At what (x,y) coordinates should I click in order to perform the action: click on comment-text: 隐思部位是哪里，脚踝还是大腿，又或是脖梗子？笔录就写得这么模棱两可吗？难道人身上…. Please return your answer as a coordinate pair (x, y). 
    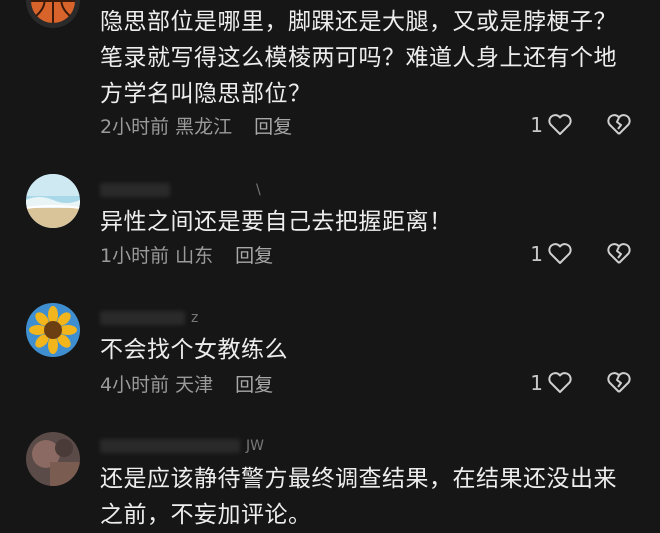
    Looking at the image, I should click on (358, 58).